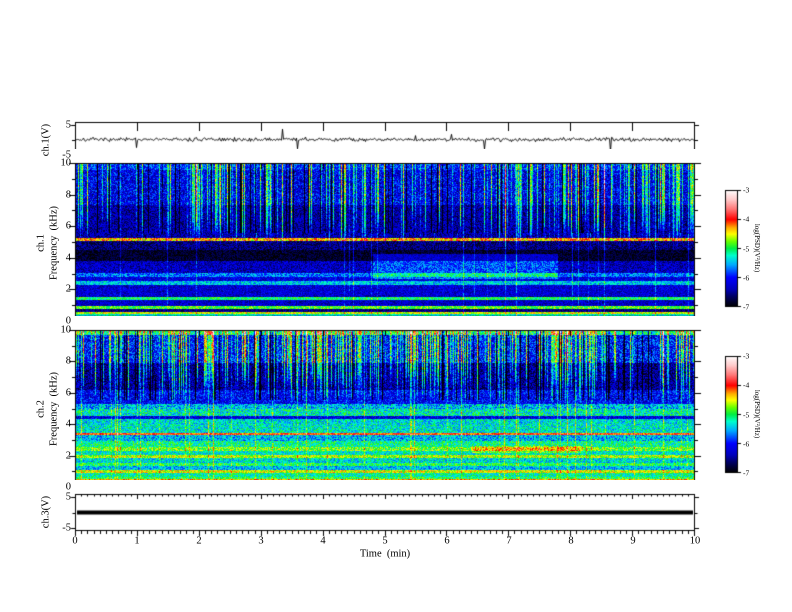 The height and width of the screenshot is (612, 792). I want to click on x-tick-label: 9, so click(633, 541).